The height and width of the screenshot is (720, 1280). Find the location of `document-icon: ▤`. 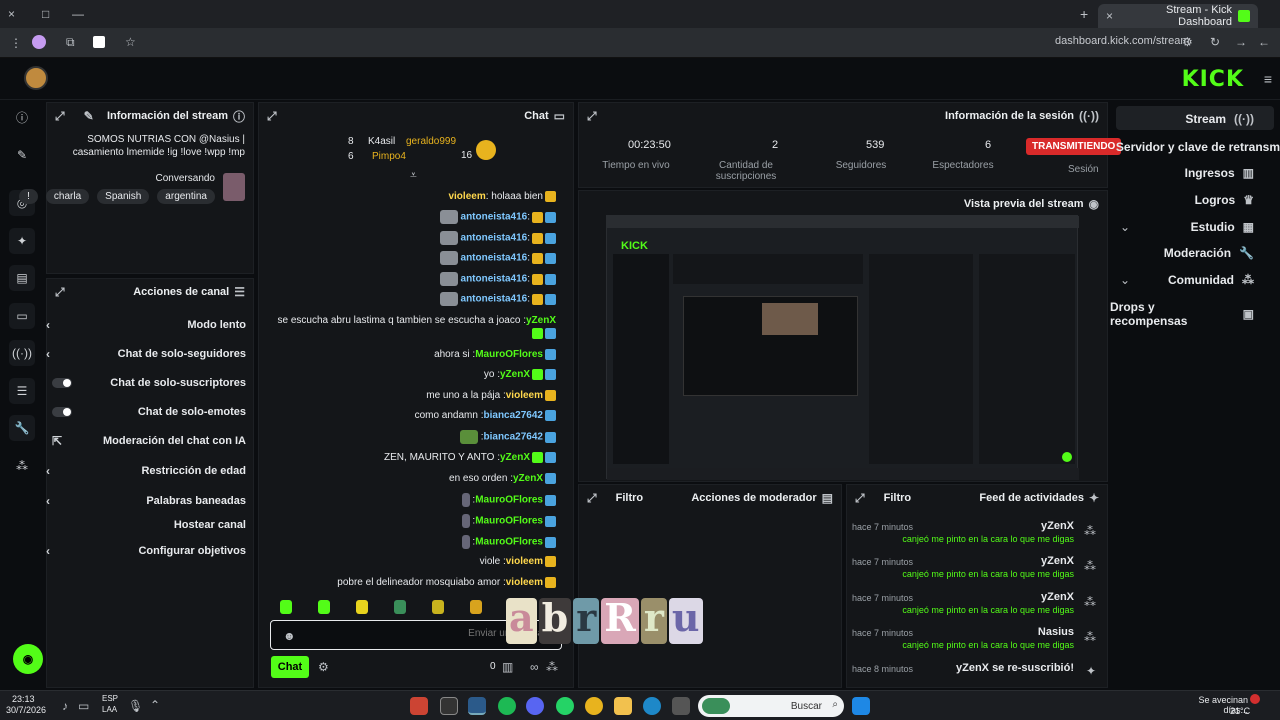

document-icon: ▤ is located at coordinates (22, 278).